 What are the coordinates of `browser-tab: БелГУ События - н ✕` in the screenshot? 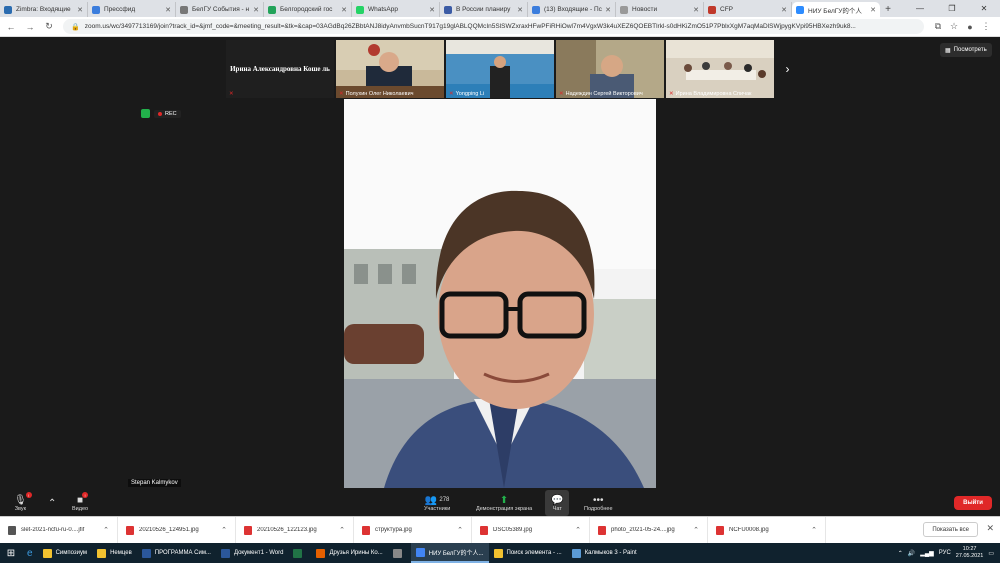 It's located at (220, 9).